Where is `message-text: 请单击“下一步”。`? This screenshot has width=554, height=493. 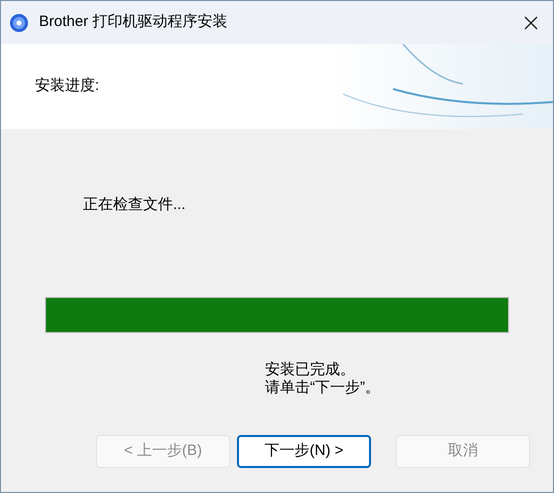 message-text: 请单击“下一步”。 is located at coordinates (323, 387).